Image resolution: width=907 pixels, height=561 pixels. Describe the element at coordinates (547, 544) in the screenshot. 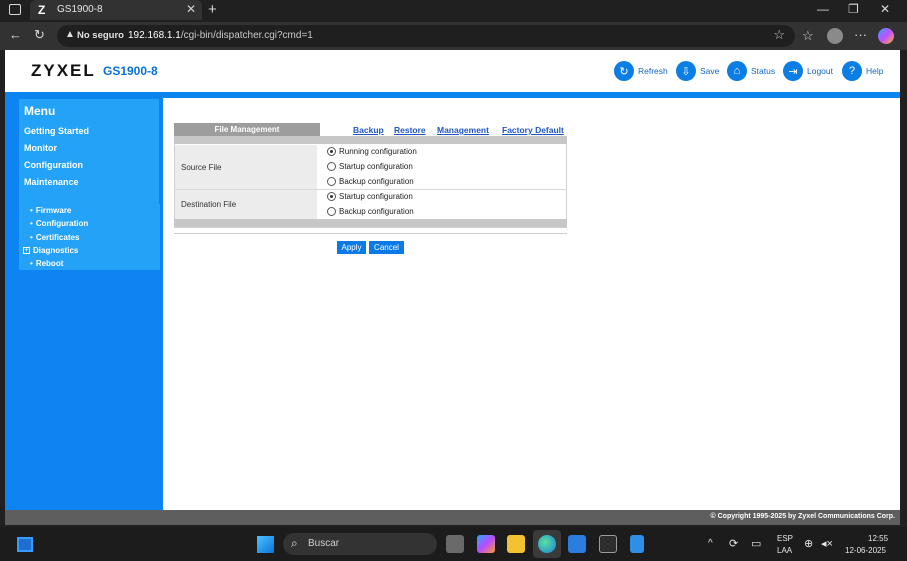

I see `edge-icon` at that location.